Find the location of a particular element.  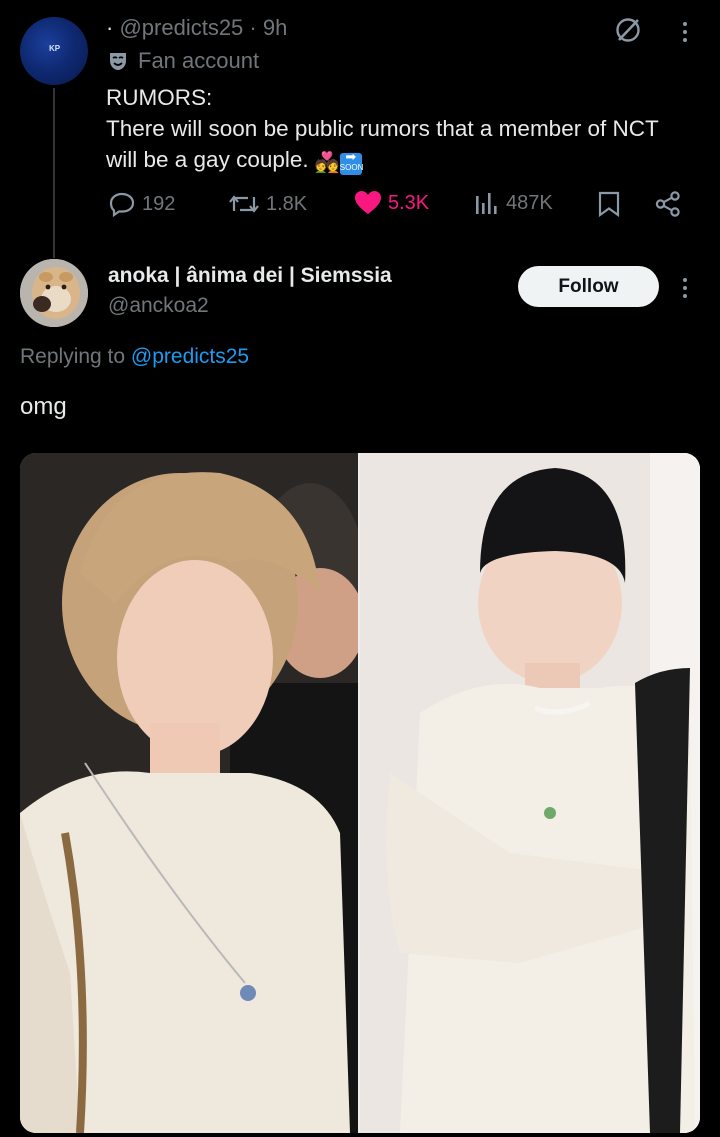

post-text-line: RUMORS: is located at coordinates (159, 97).